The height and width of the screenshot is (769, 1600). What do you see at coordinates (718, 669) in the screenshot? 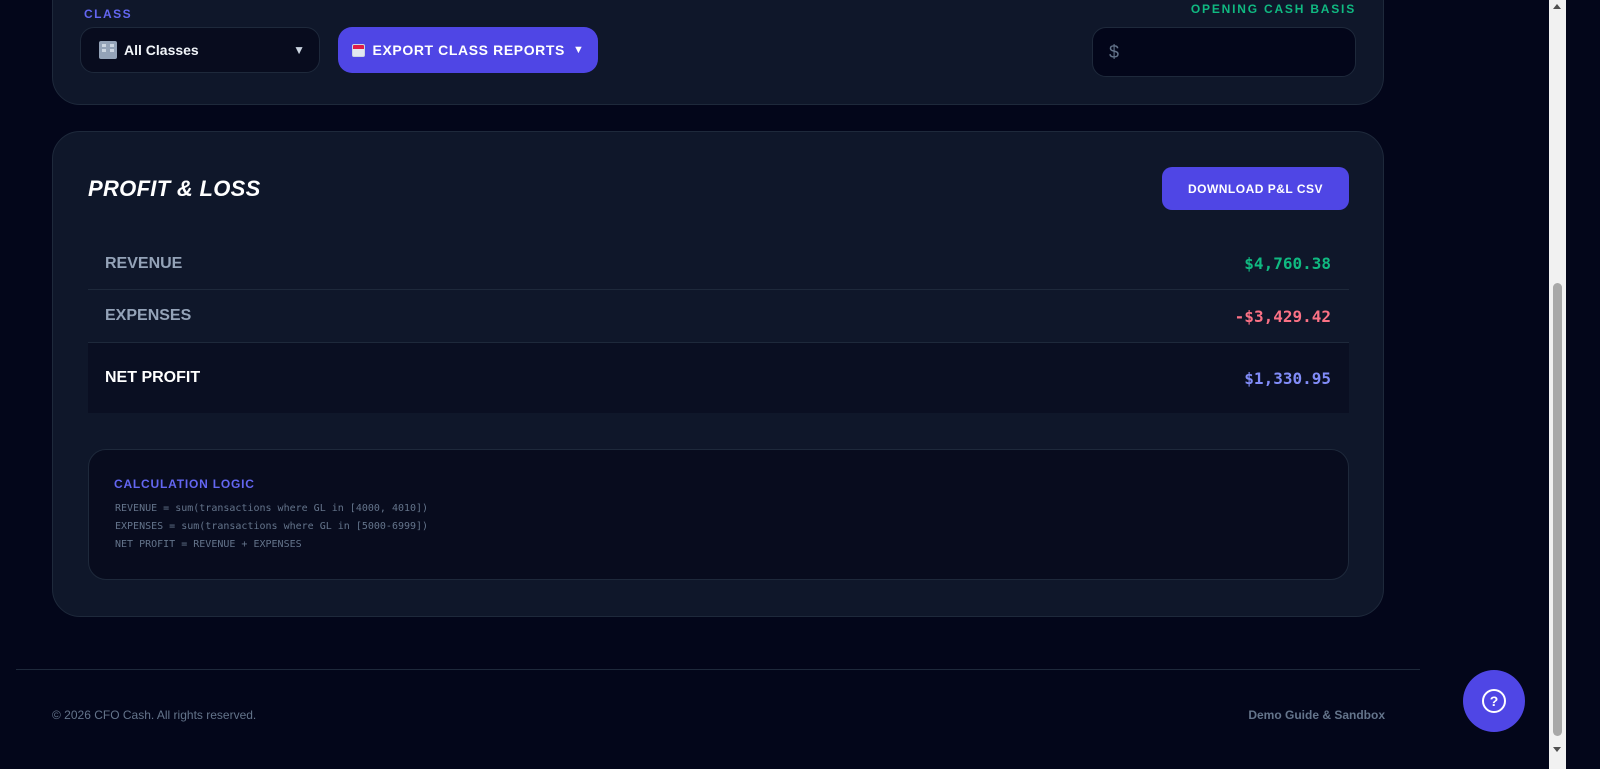
I see `footer-divider` at bounding box center [718, 669].